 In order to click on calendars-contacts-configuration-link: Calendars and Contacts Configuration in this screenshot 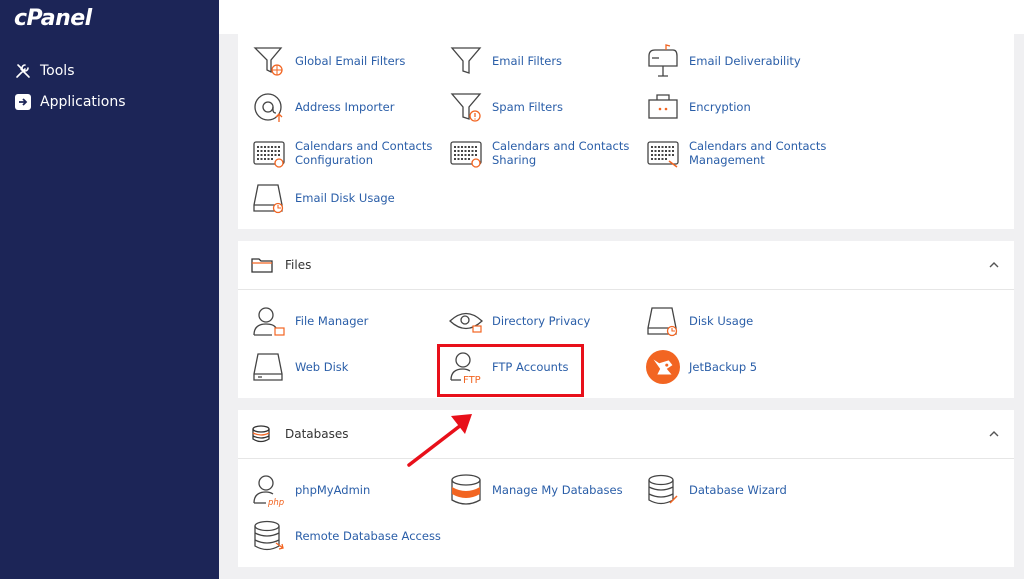, I will do `click(342, 153)`.